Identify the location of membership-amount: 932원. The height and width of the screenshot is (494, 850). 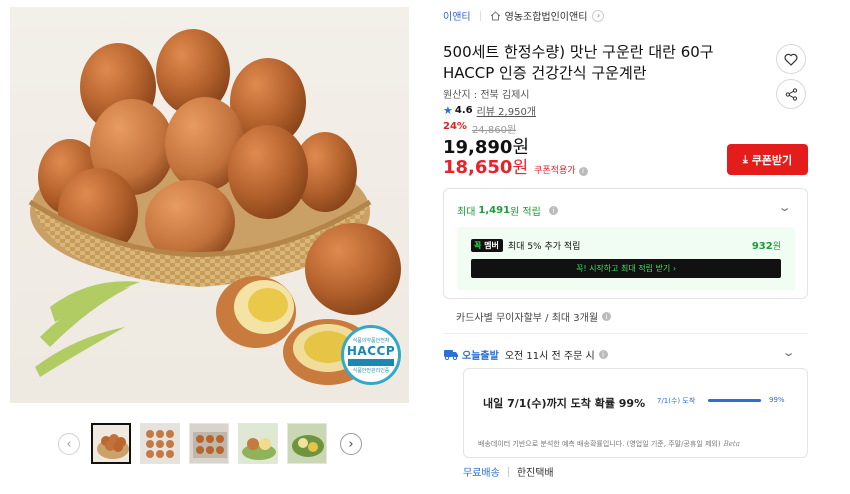
(766, 245).